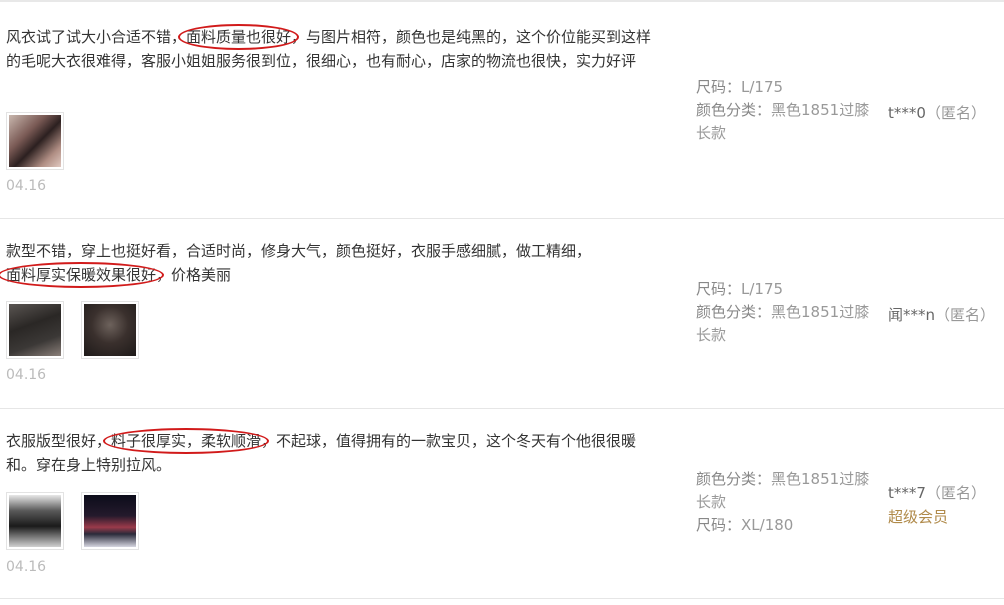 The width and height of the screenshot is (1004, 605). I want to click on reviewer-name: t***7（匿名）, so click(937, 493).